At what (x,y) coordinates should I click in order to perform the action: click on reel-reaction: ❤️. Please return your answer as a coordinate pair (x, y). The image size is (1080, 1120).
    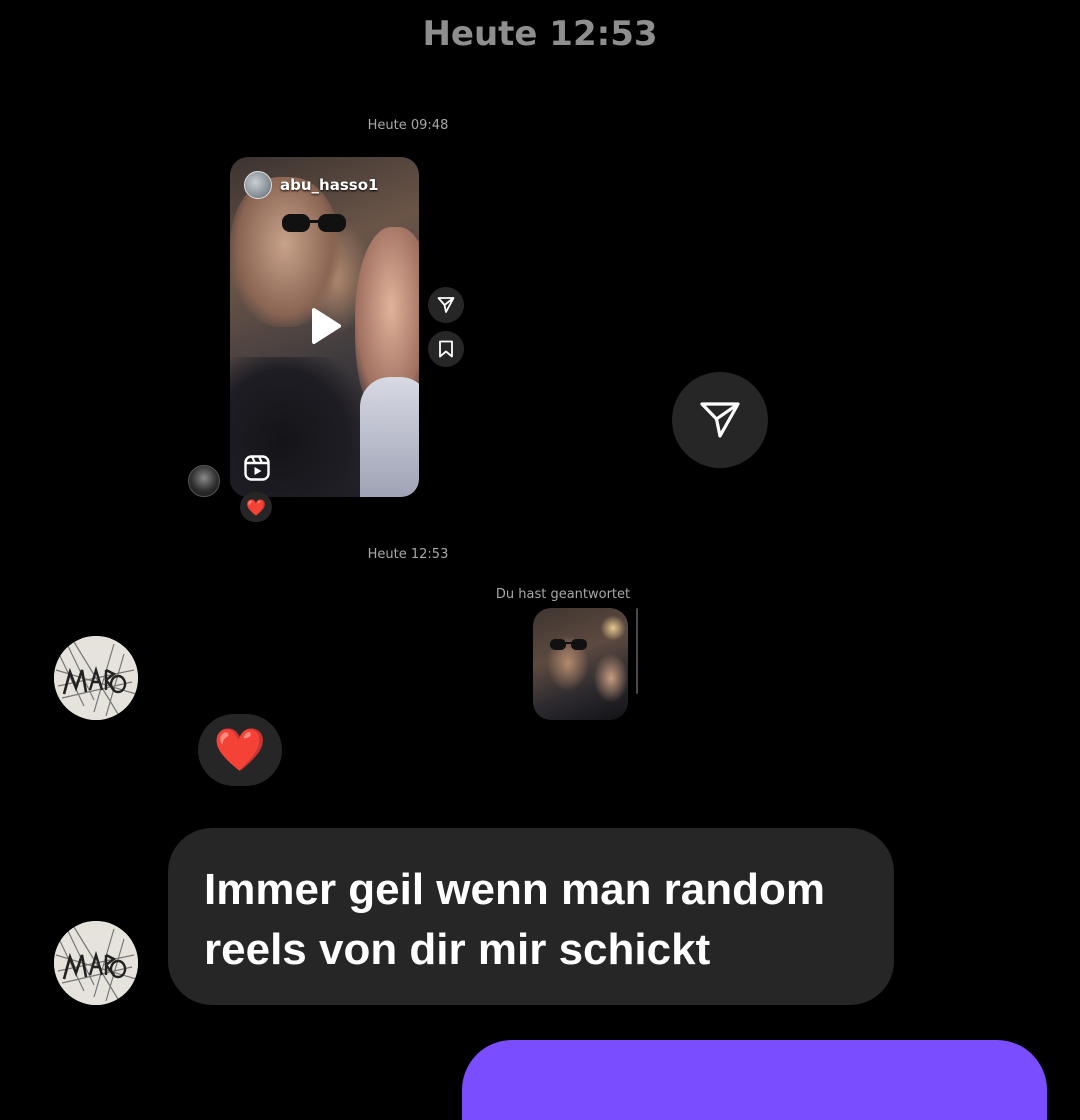
    Looking at the image, I should click on (256, 507).